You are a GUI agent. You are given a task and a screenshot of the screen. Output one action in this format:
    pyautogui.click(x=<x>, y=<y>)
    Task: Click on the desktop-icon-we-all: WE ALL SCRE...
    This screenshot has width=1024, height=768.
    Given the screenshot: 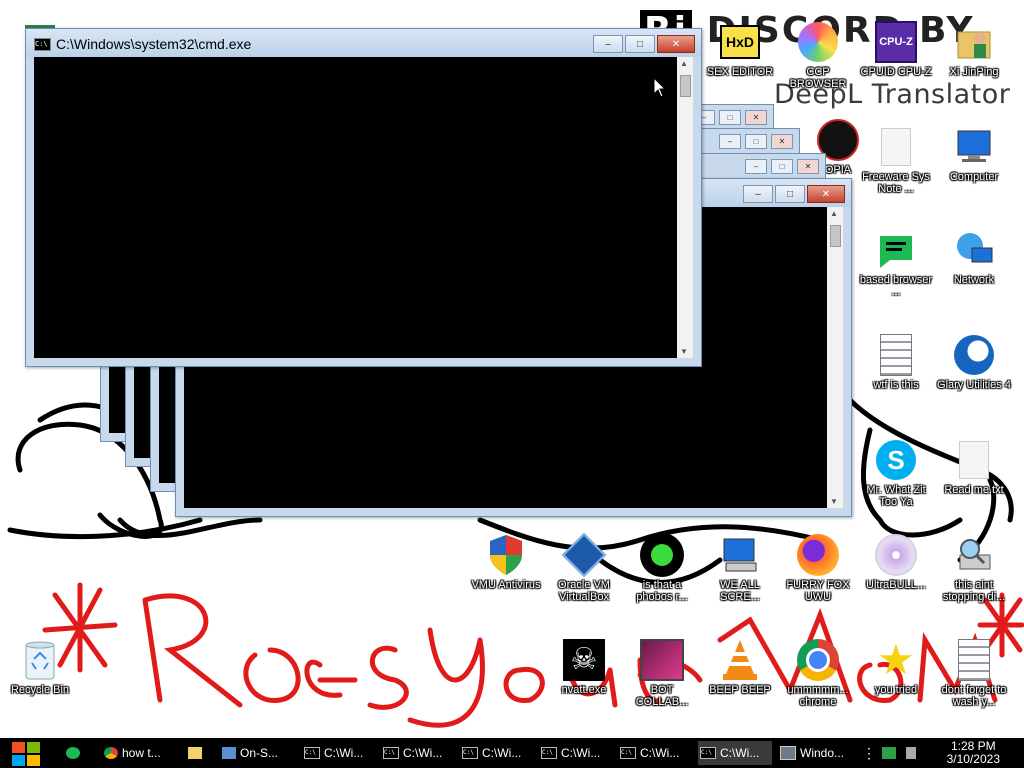 What is the action you would take?
    pyautogui.click(x=740, y=568)
    